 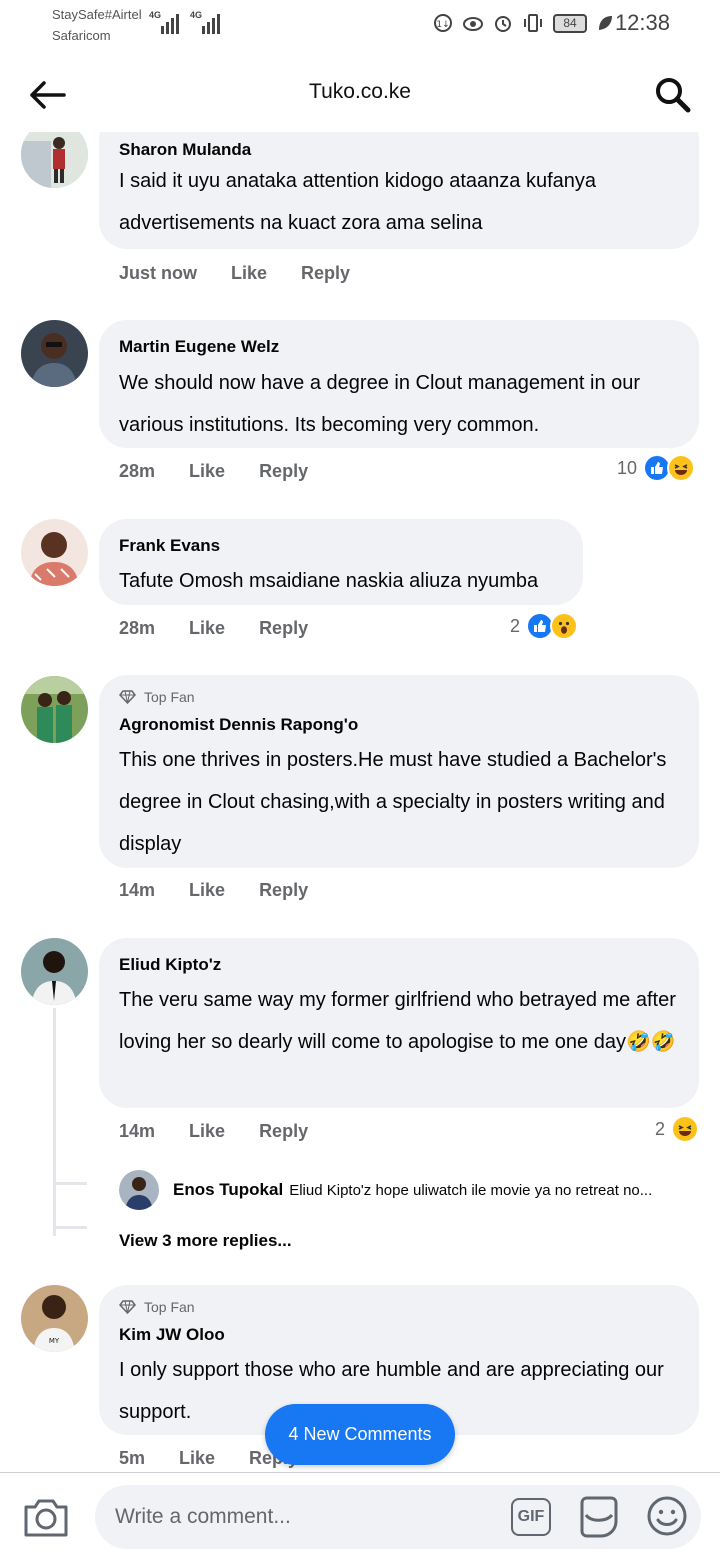 I want to click on comment-composer: GIF, so click(x=360, y=1516).